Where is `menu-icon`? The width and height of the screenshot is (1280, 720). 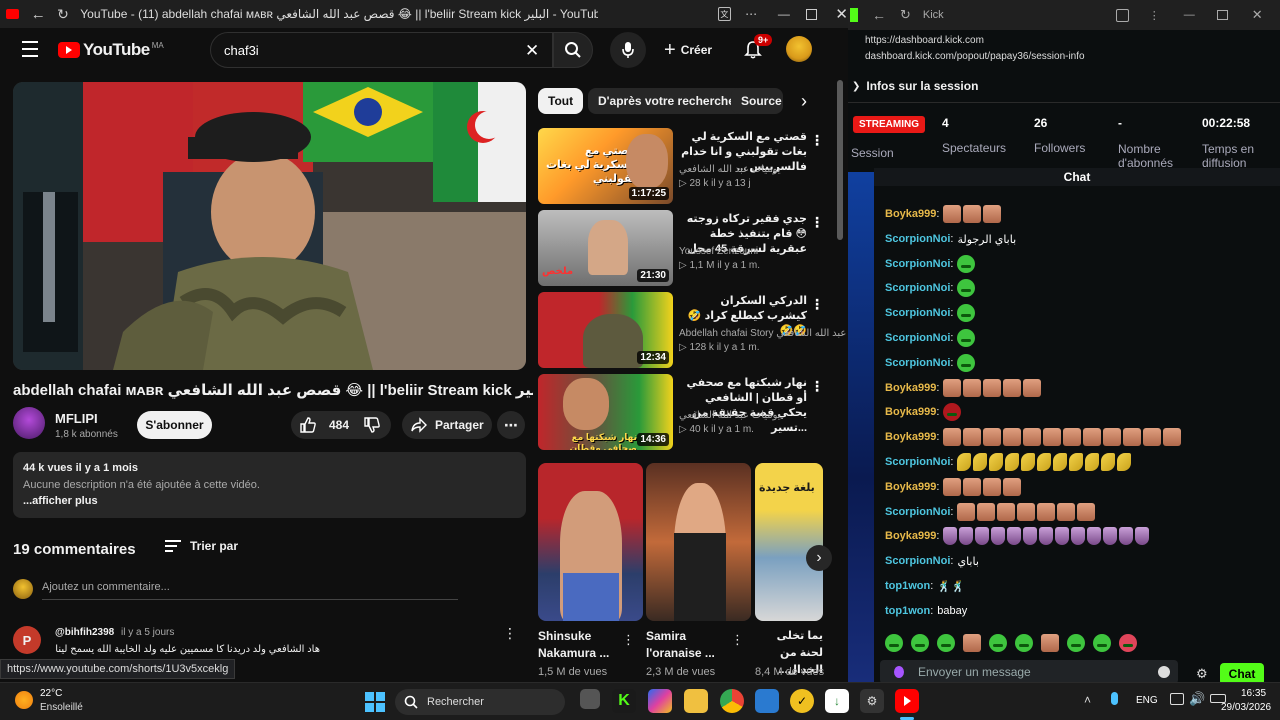
menu-icon is located at coordinates (30, 49).